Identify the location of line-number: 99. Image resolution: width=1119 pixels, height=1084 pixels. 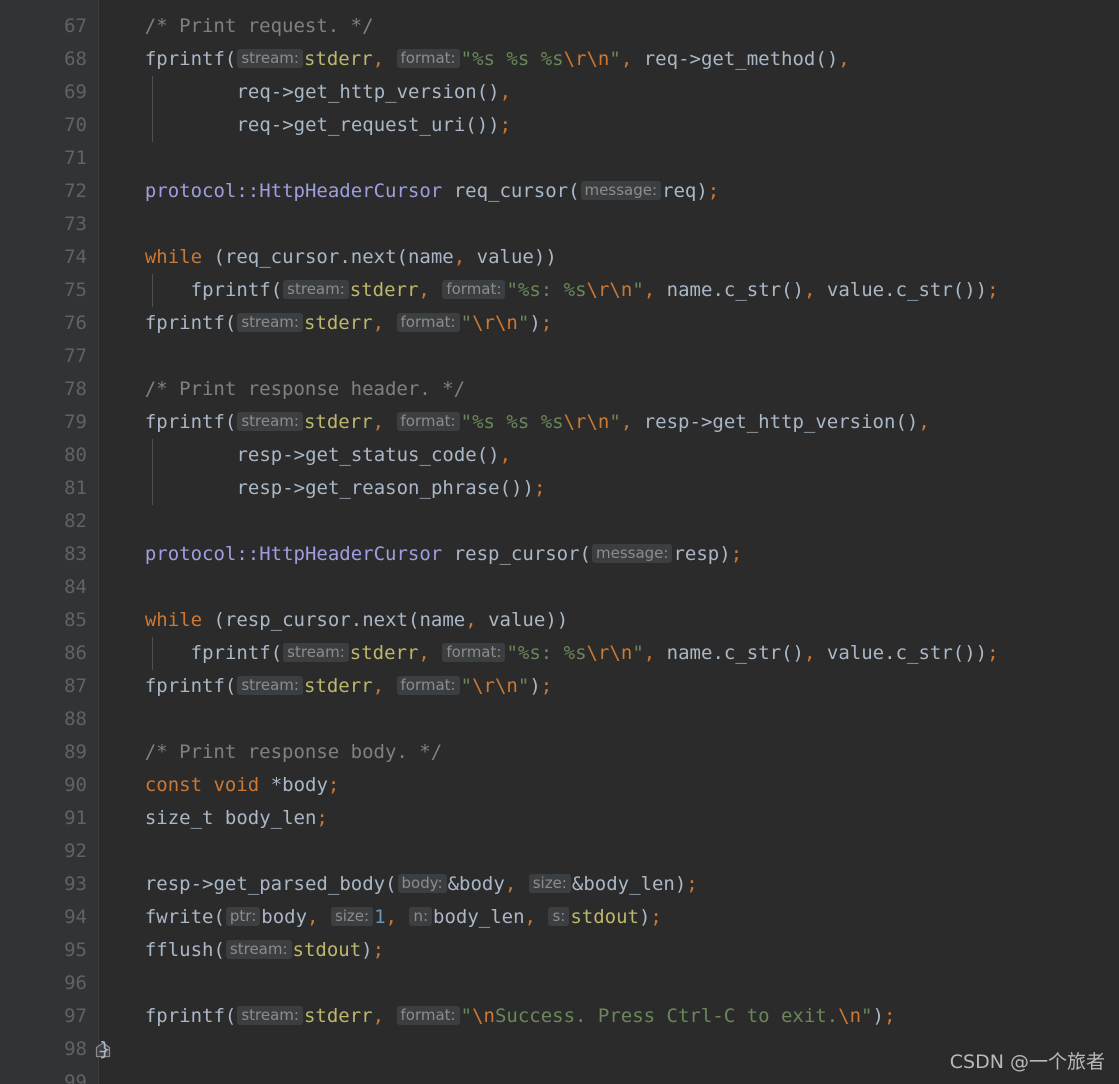
(75, 1077).